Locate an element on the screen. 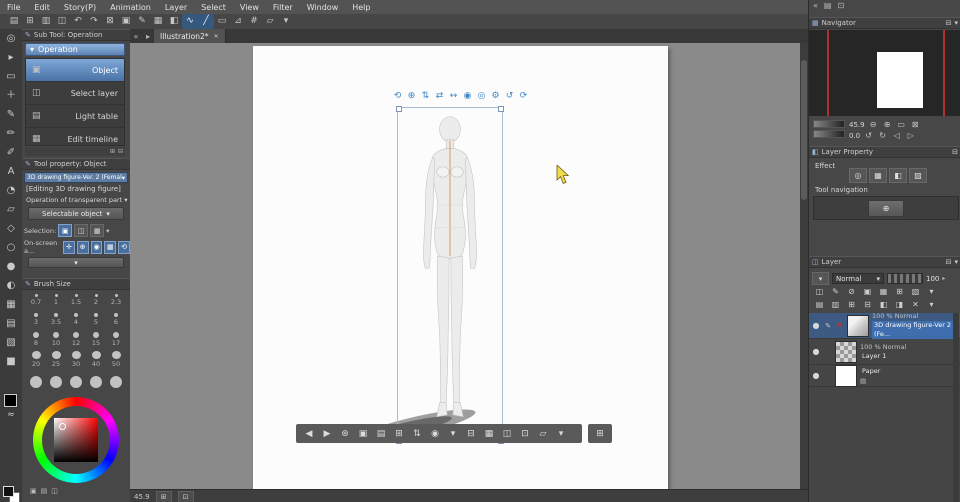 The height and width of the screenshot is (502, 960). selection-mode-1: ▣ is located at coordinates (65, 230).